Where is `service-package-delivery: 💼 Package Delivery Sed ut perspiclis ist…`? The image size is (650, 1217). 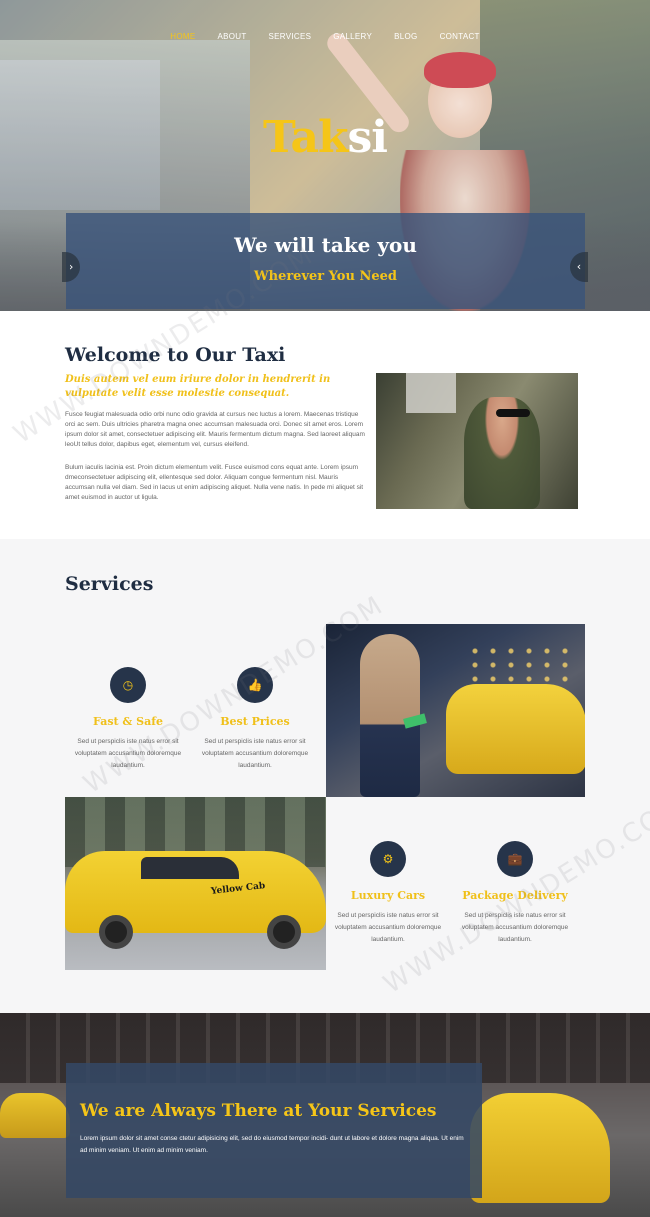
service-package-delivery: 💼 Package Delivery Sed ut perspiclis ist… is located at coordinates (515, 893).